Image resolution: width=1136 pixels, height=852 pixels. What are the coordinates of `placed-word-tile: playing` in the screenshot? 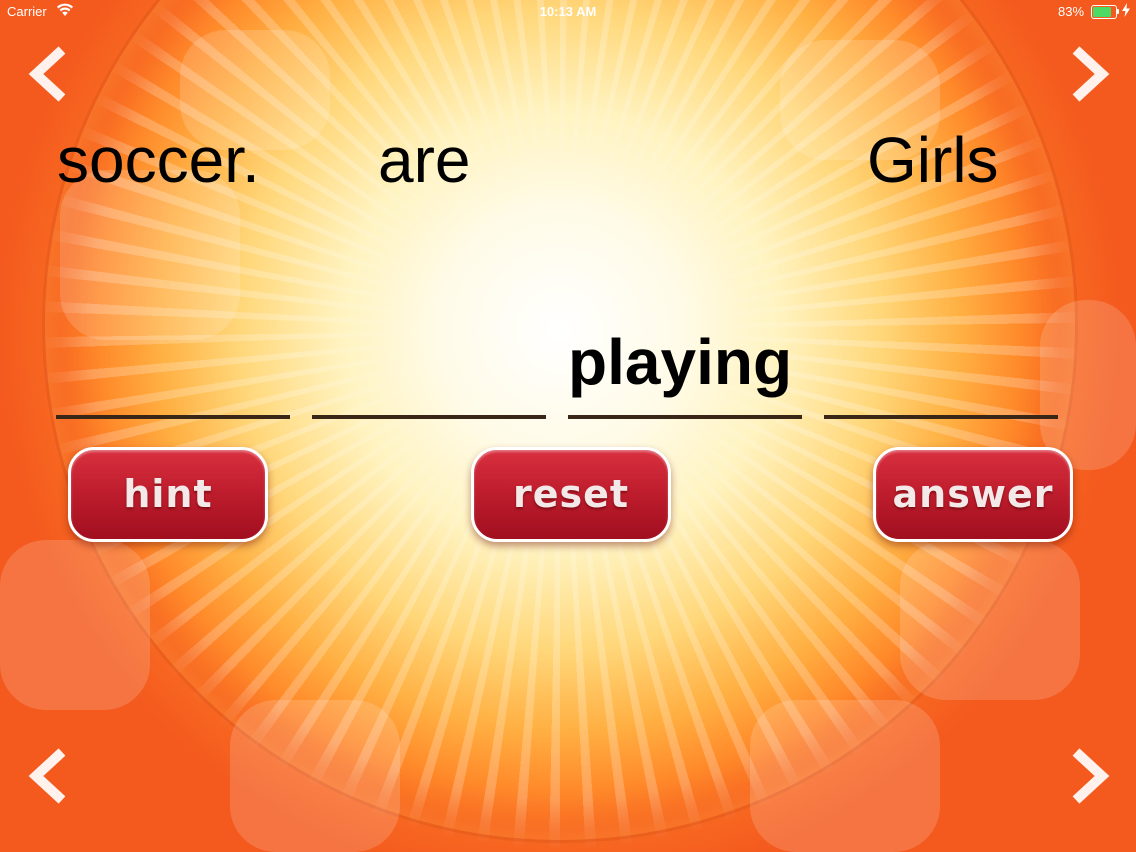 It's located at (680, 362).